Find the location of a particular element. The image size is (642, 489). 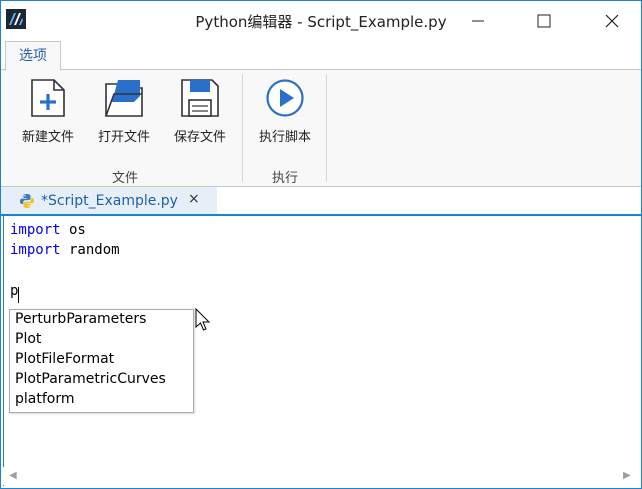

scroll-left-icon: ◀ is located at coordinates (13, 475).